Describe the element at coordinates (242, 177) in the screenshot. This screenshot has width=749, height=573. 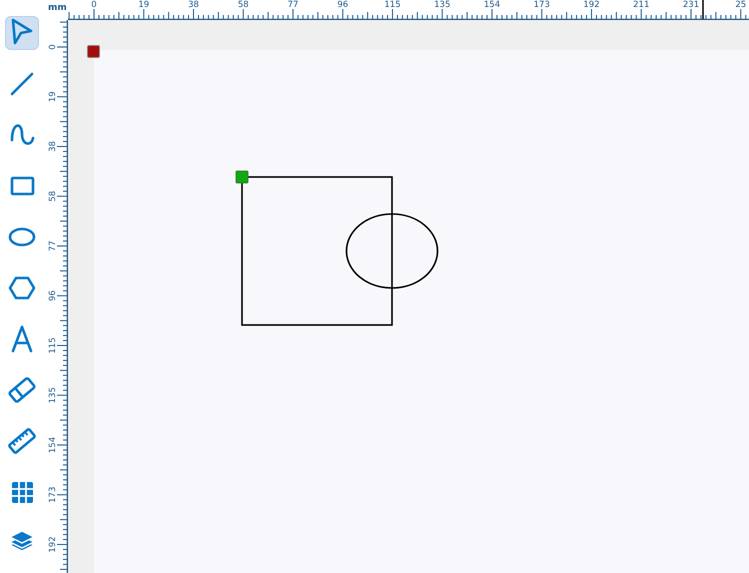
I see `selection-handle` at that location.